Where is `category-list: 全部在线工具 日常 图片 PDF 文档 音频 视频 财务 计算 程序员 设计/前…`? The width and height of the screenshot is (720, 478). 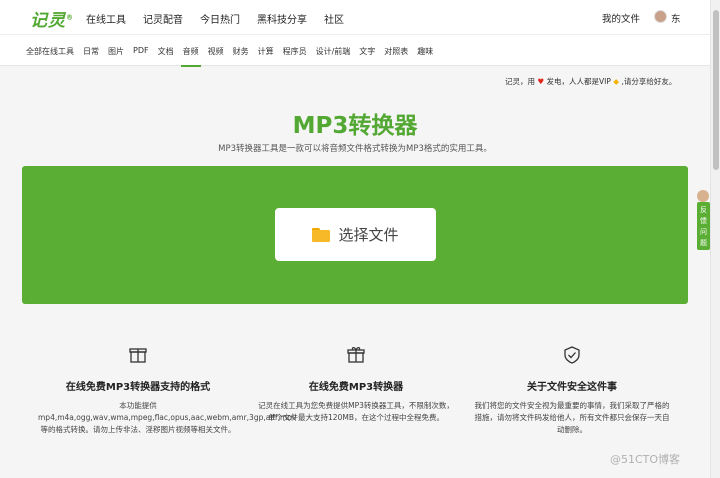
category-list: 全部在线工具 日常 图片 PDF 文档 音频 视频 财务 计算 程序员 设计/前… is located at coordinates (234, 56).